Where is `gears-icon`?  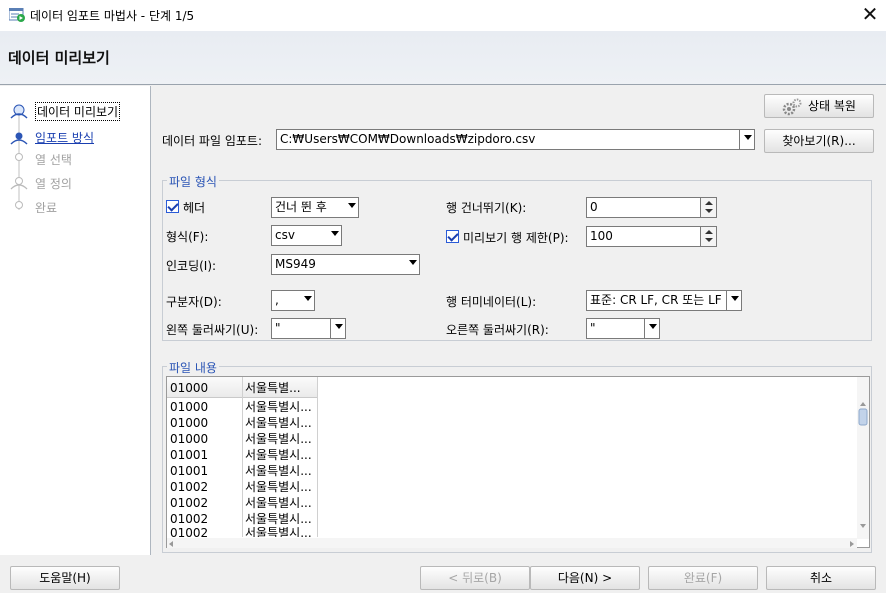
gears-icon is located at coordinates (792, 107).